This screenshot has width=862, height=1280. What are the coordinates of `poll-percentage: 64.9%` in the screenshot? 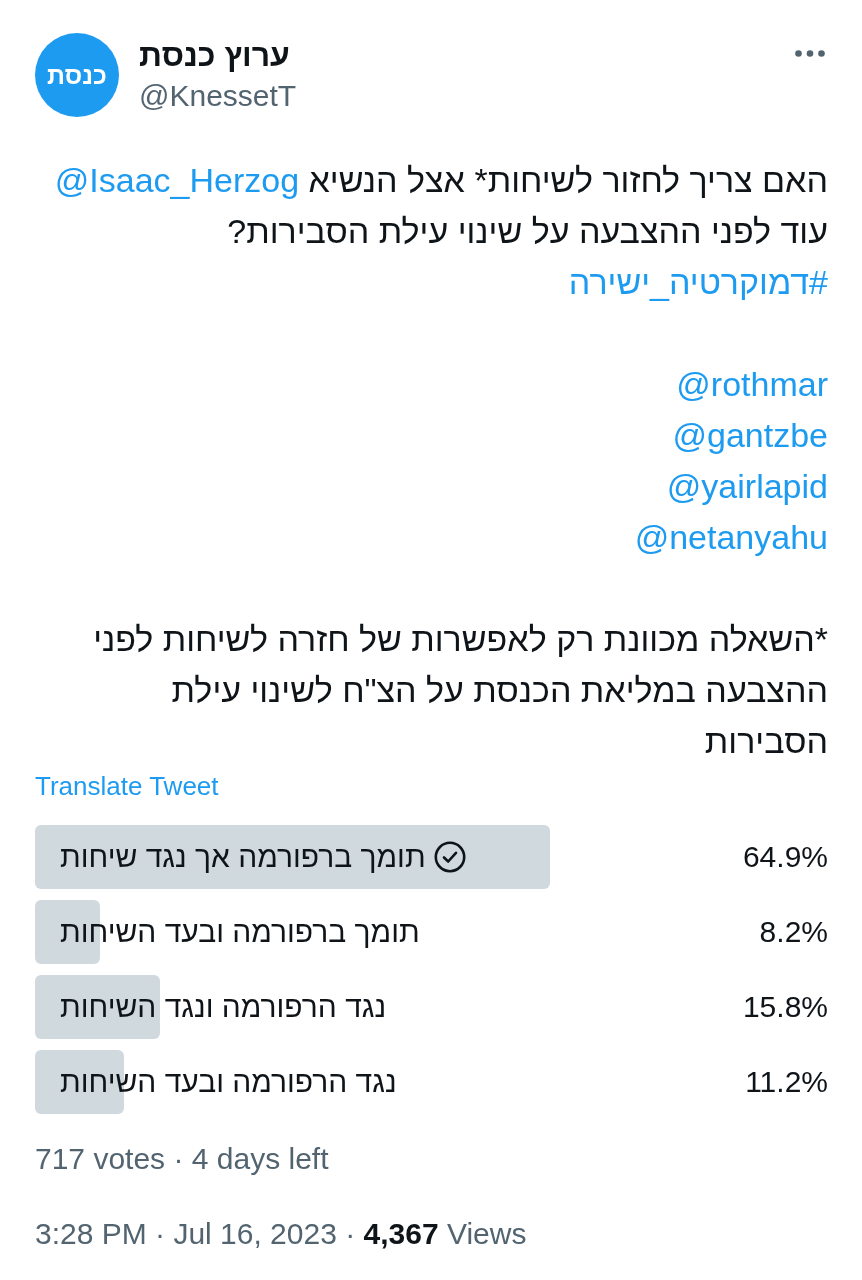 It's located at (785, 857).